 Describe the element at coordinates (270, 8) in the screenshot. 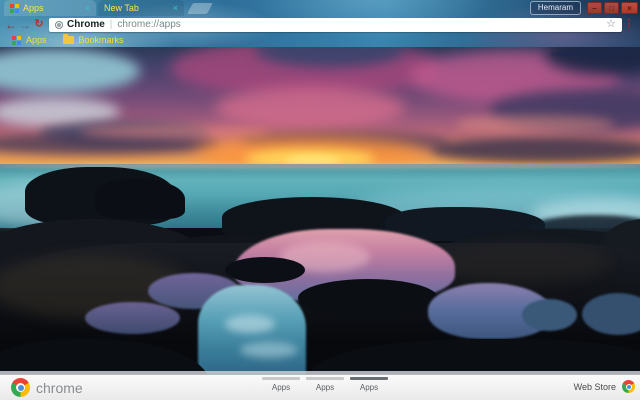

I see `tab-strip: Apps × New Tab ×` at that location.